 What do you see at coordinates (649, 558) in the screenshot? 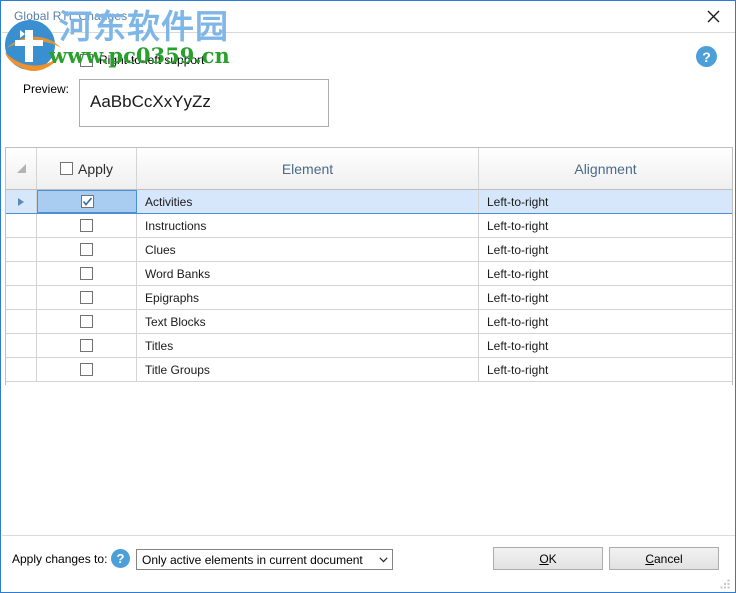
I see `cancel-button-mnemonic: C` at bounding box center [649, 558].